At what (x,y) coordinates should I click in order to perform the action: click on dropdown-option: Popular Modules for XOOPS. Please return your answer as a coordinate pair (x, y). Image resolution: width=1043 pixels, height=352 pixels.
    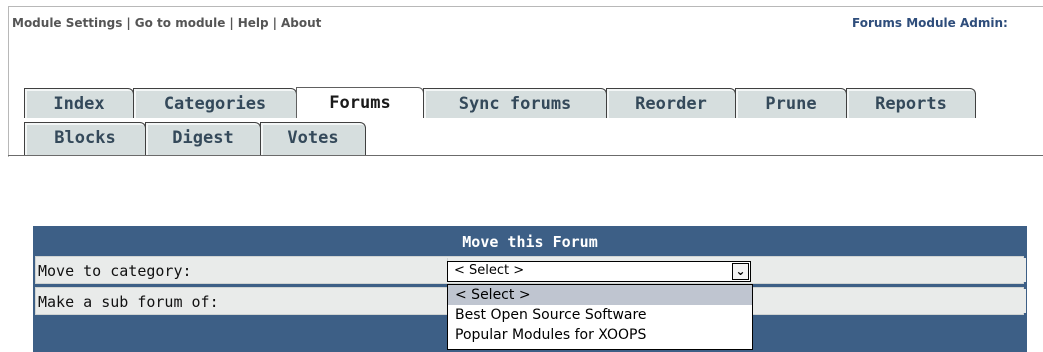
    Looking at the image, I should click on (600, 335).